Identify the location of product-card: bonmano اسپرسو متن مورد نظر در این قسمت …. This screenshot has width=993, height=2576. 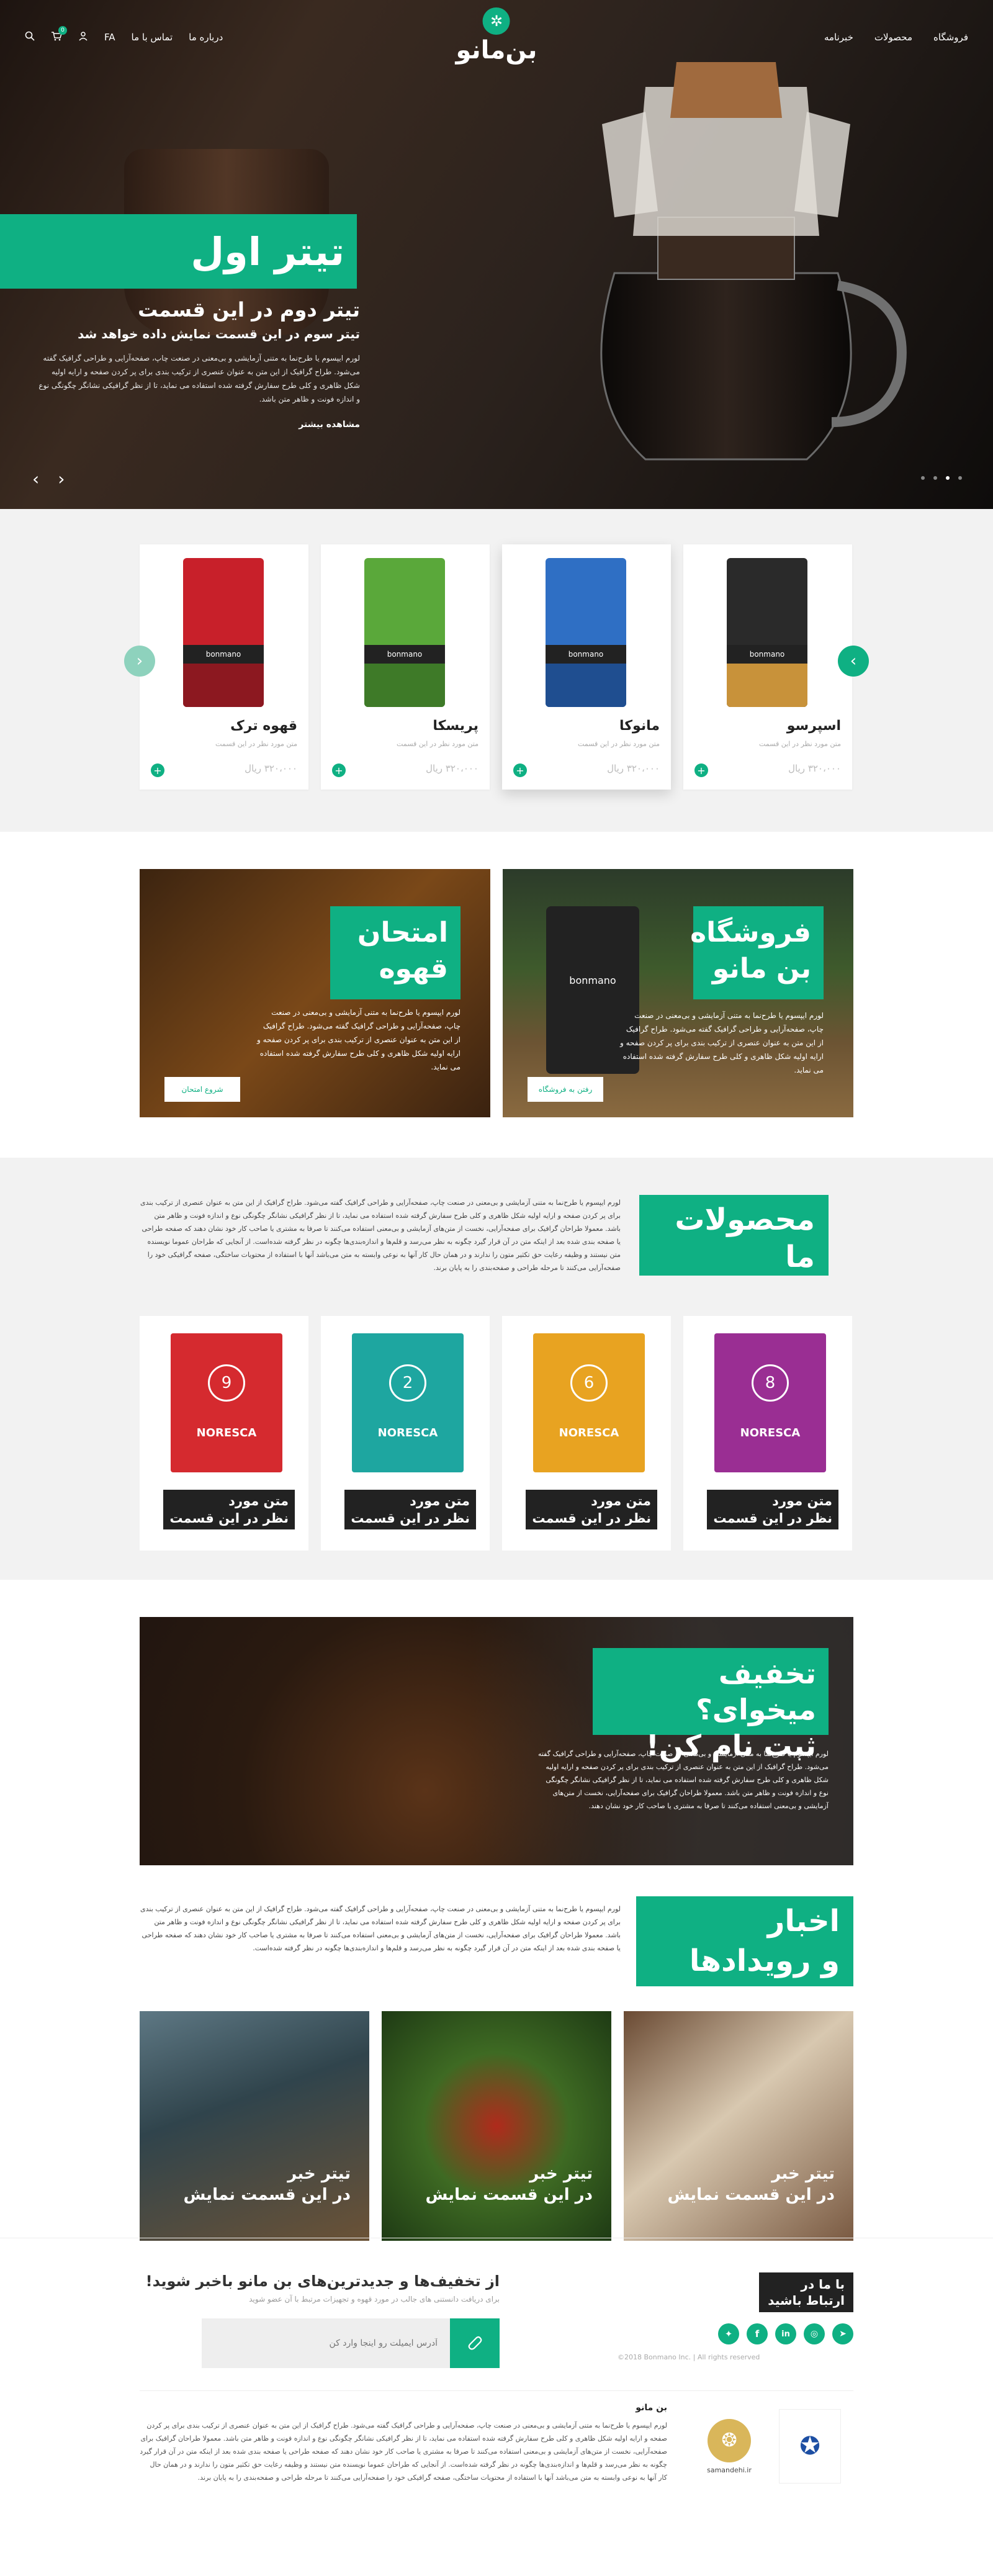
(768, 667).